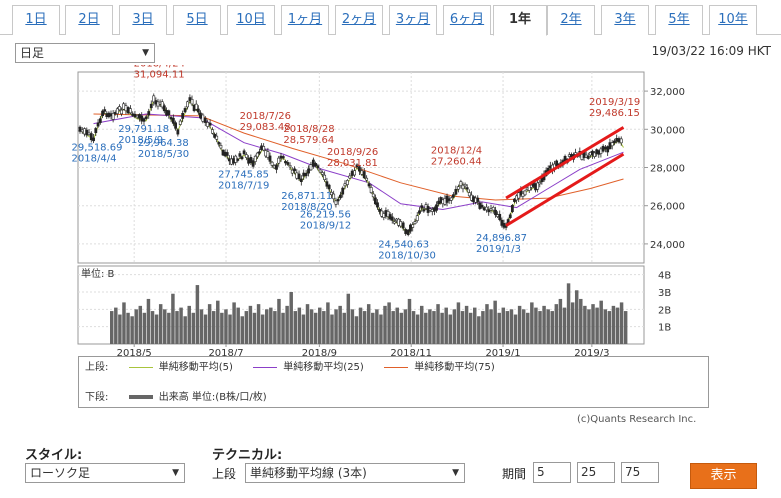 This screenshot has width=781, height=498. What do you see at coordinates (197, 20) in the screenshot?
I see `tab-4: 5日` at bounding box center [197, 20].